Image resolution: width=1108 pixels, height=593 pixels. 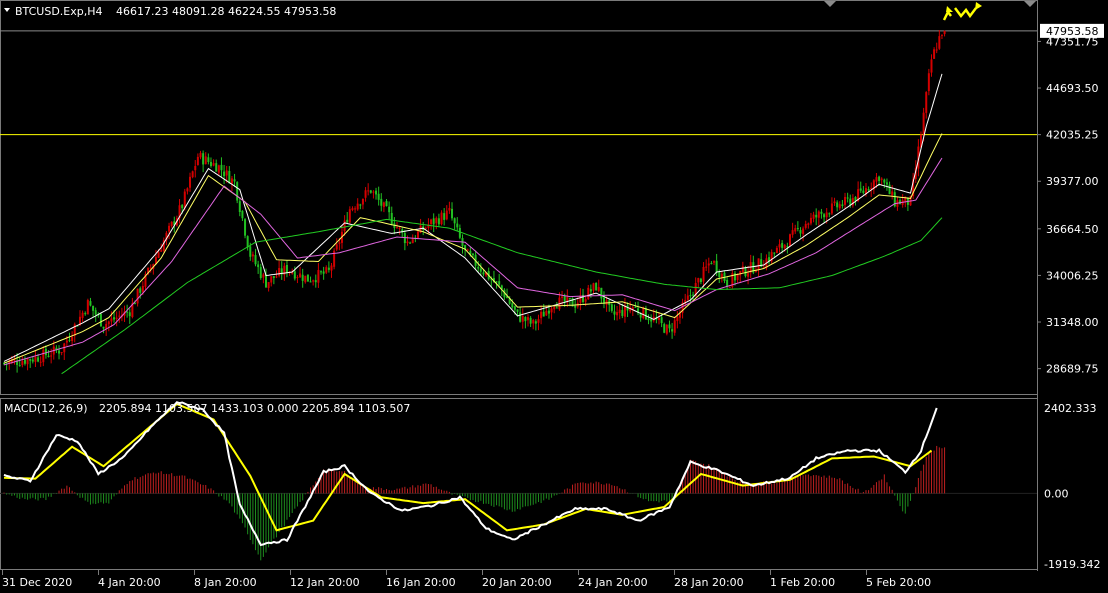 I want to click on price-tick-label: 34006.25, so click(x=1072, y=275).